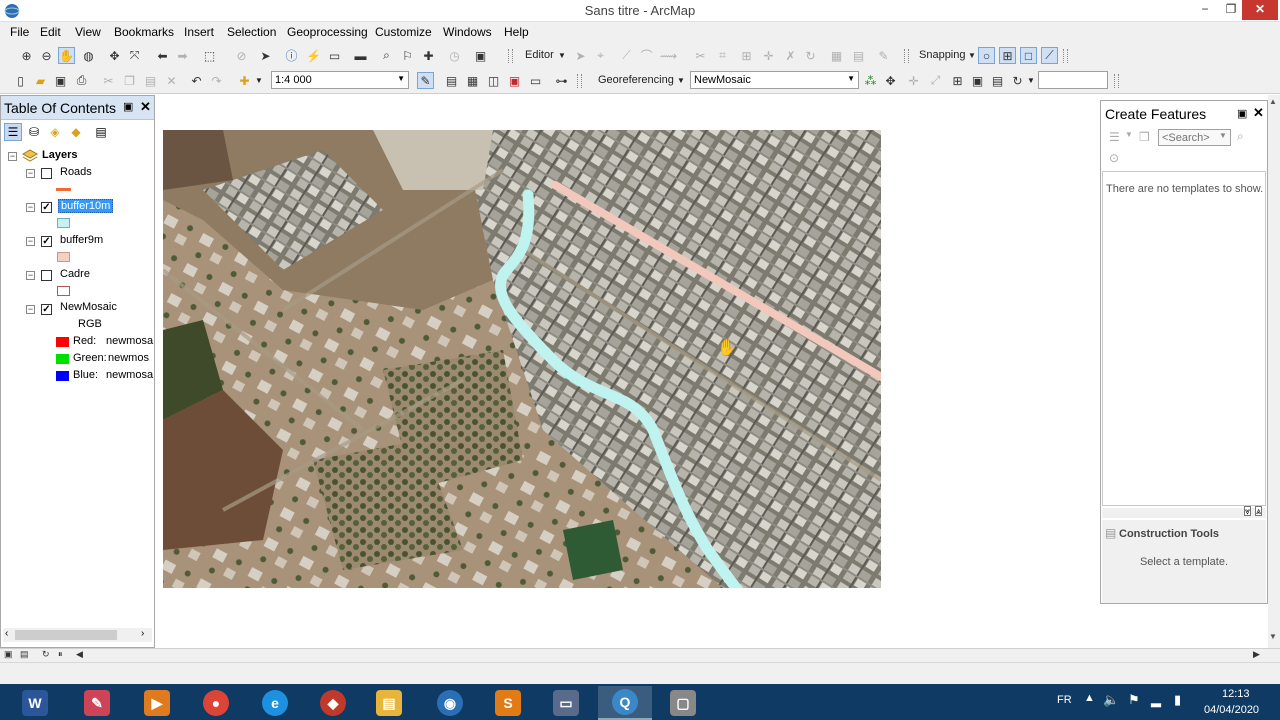 The width and height of the screenshot is (1280, 720). I want to click on go-forward-icon: ➡, so click(182, 55).